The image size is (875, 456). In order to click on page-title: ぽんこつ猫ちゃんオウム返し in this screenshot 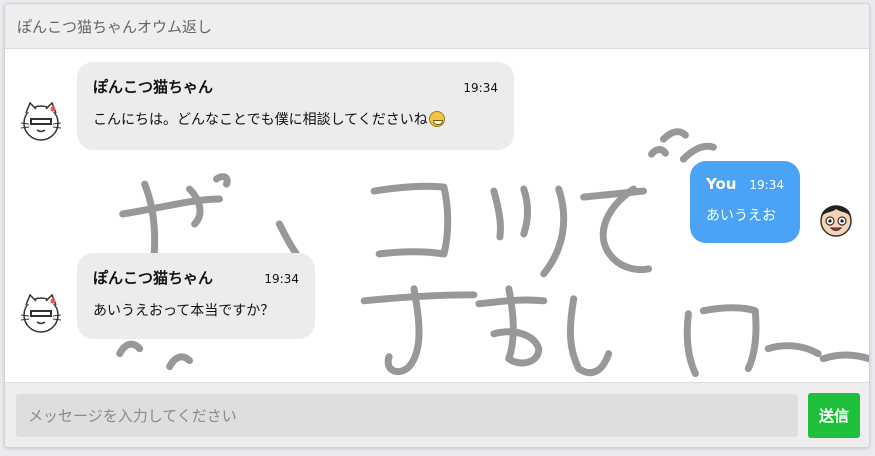, I will do `click(115, 27)`.